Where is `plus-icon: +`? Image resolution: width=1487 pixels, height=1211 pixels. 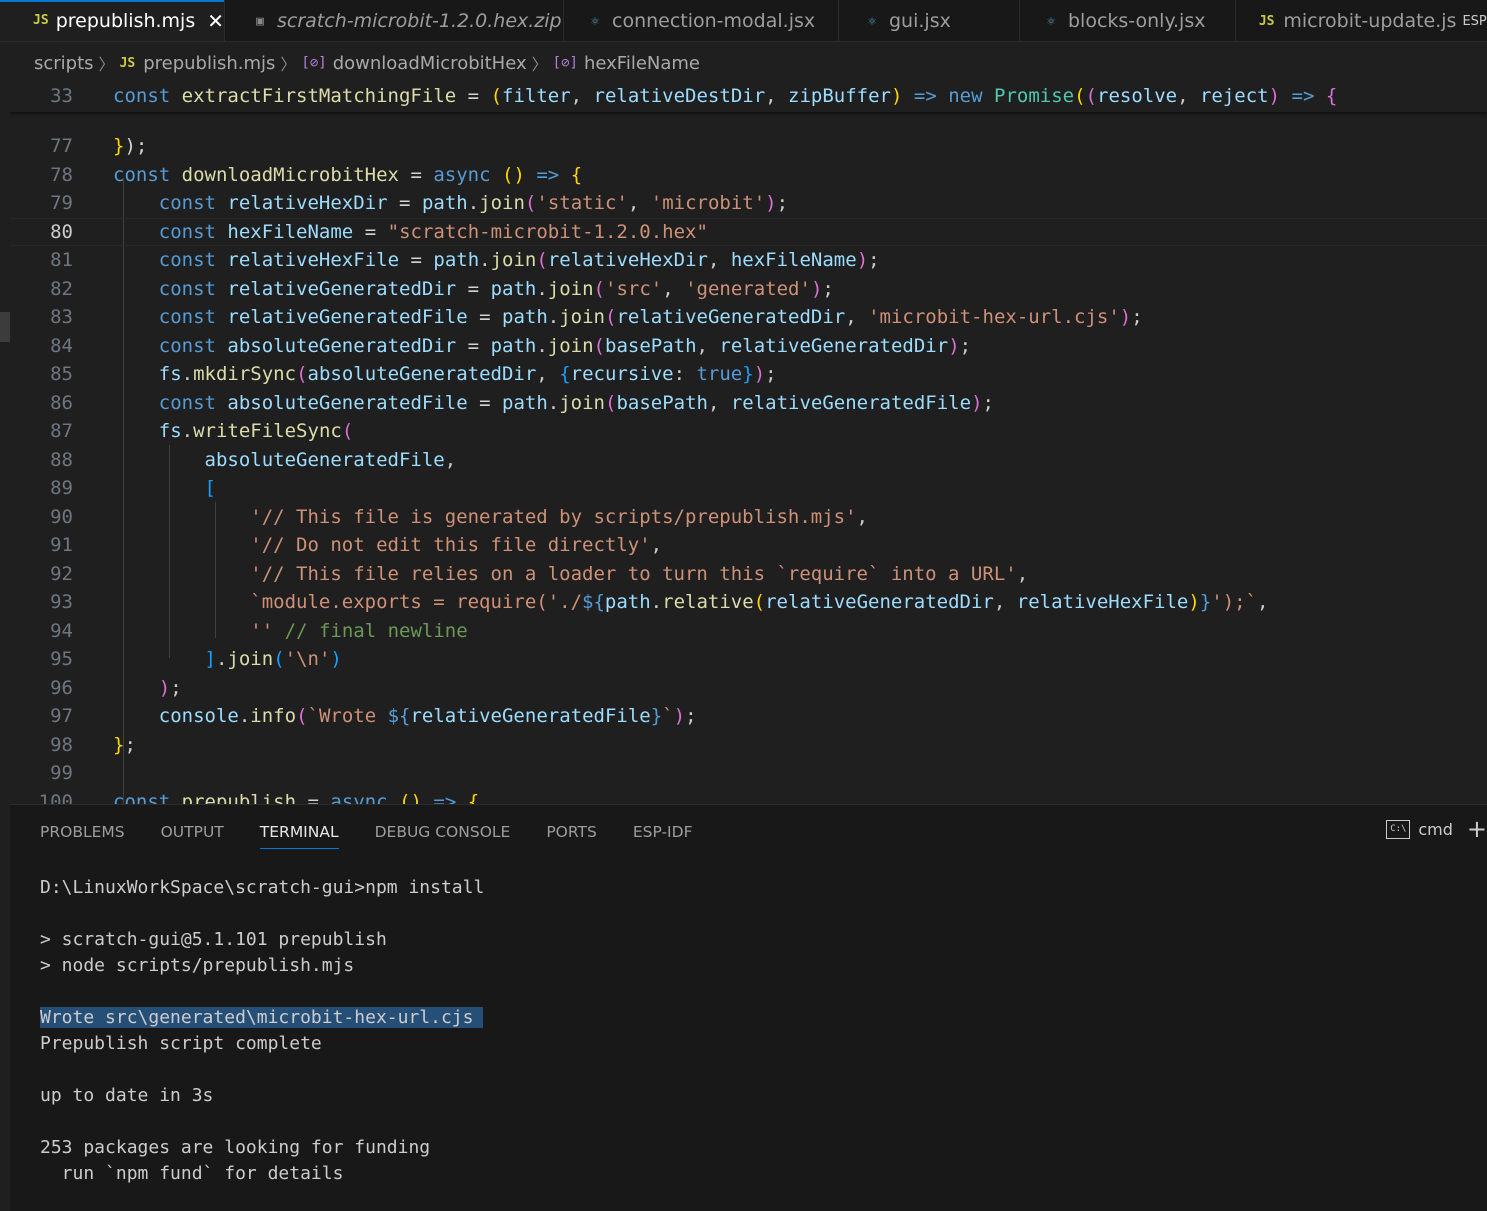 plus-icon: + is located at coordinates (1477, 829).